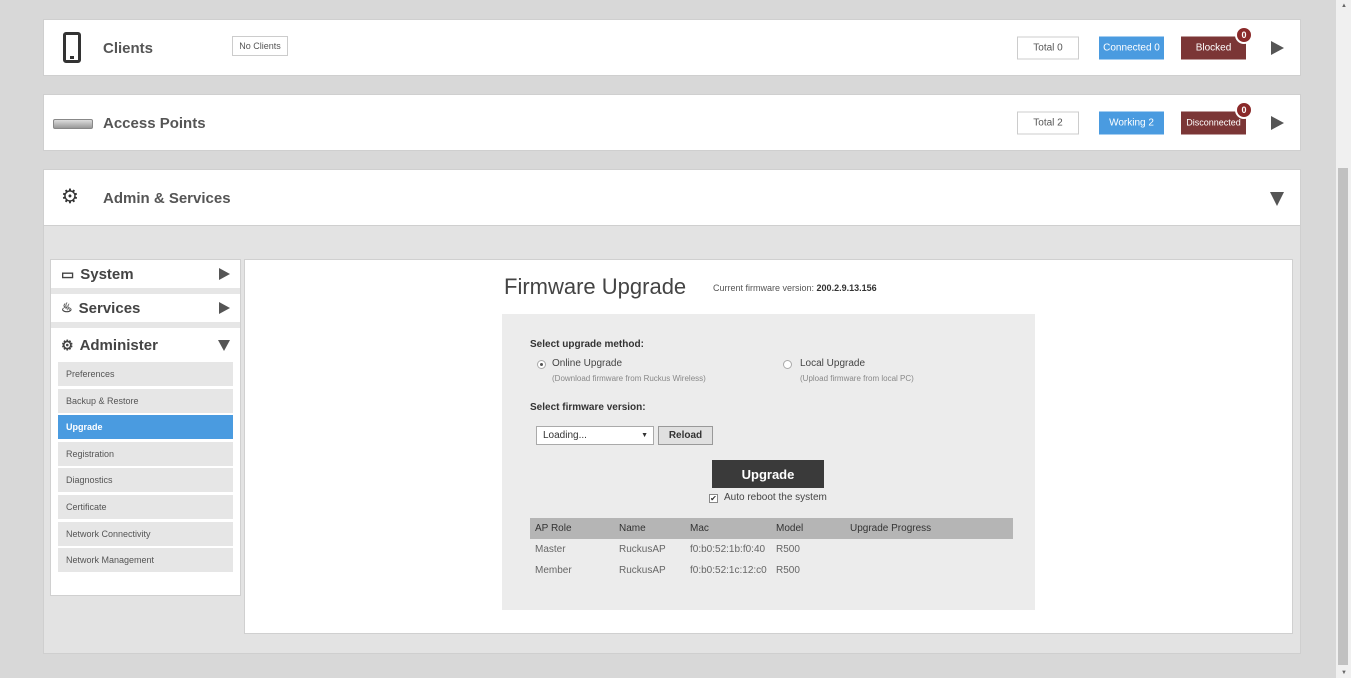 The height and width of the screenshot is (678, 1351). What do you see at coordinates (1344, 673) in the screenshot?
I see `scroll-down-icon: ▼` at bounding box center [1344, 673].